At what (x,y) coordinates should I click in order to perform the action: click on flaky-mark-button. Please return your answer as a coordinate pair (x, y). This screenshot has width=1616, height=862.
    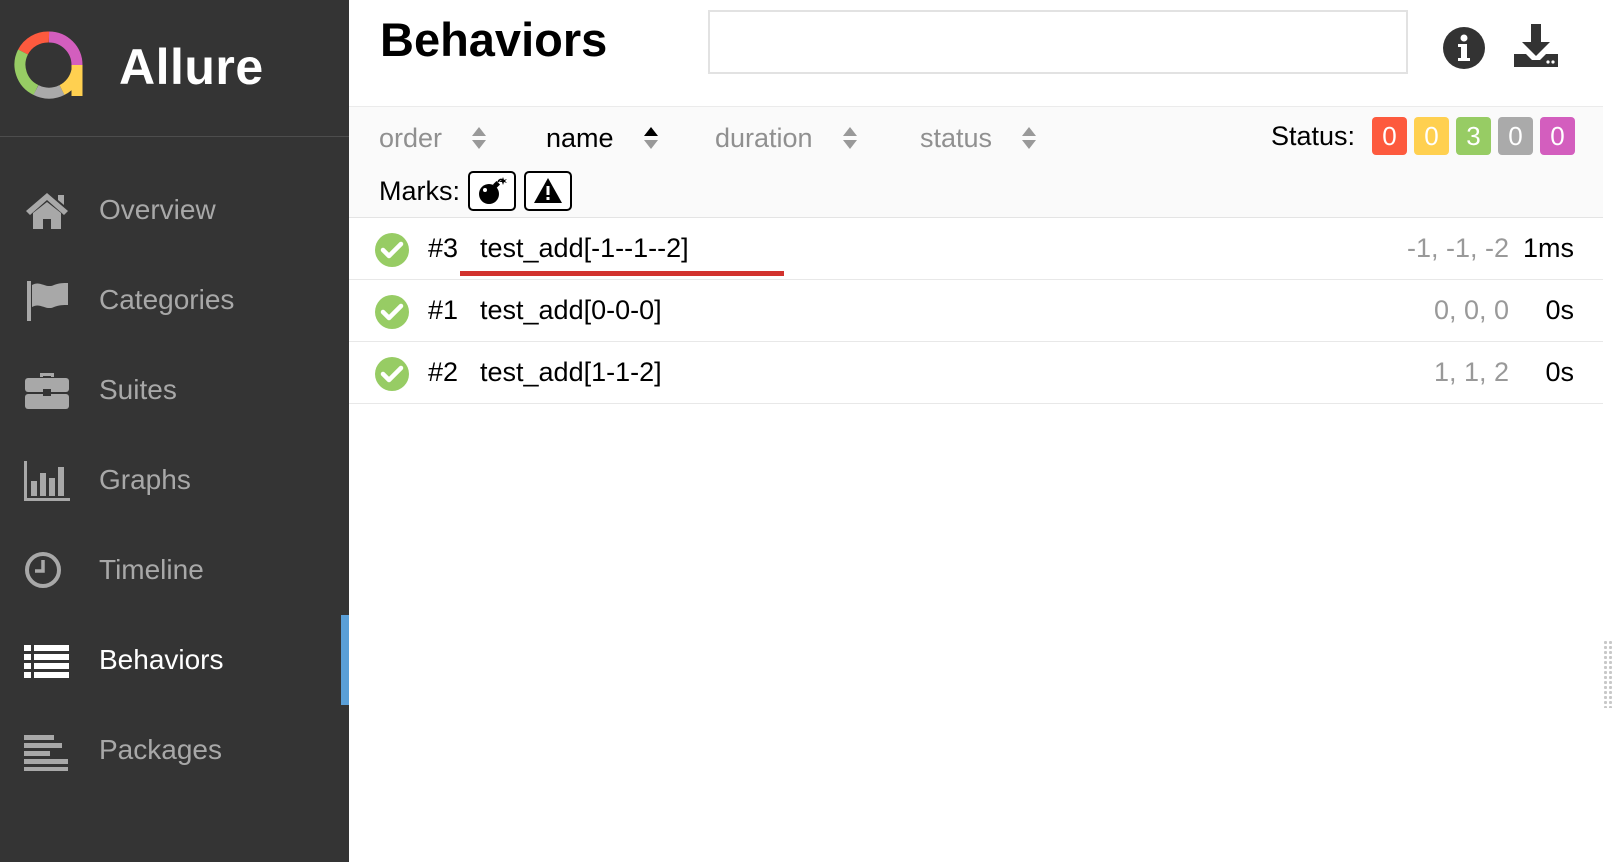
    Looking at the image, I should click on (492, 191).